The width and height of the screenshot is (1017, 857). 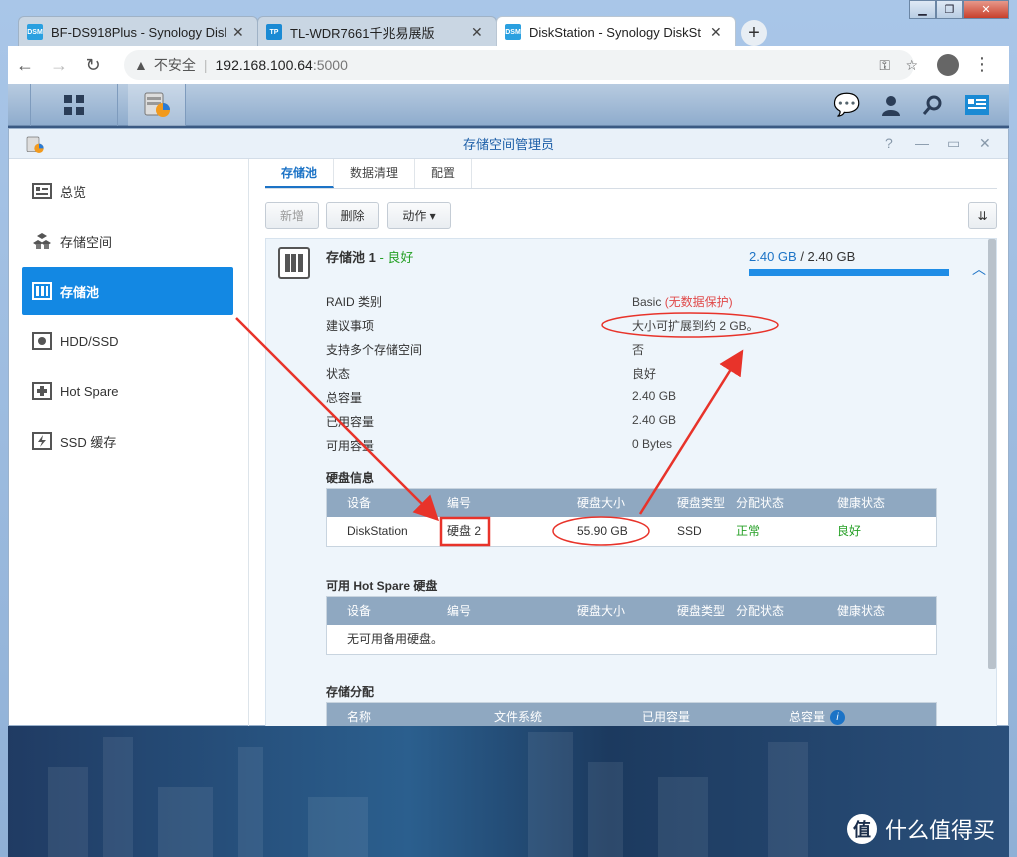 I want to click on hot-spare-table: 设备 编号 硬盘大小 硬盘类型 分配状态 健康状态 无可用备用硬盘。, so click(x=631, y=625).